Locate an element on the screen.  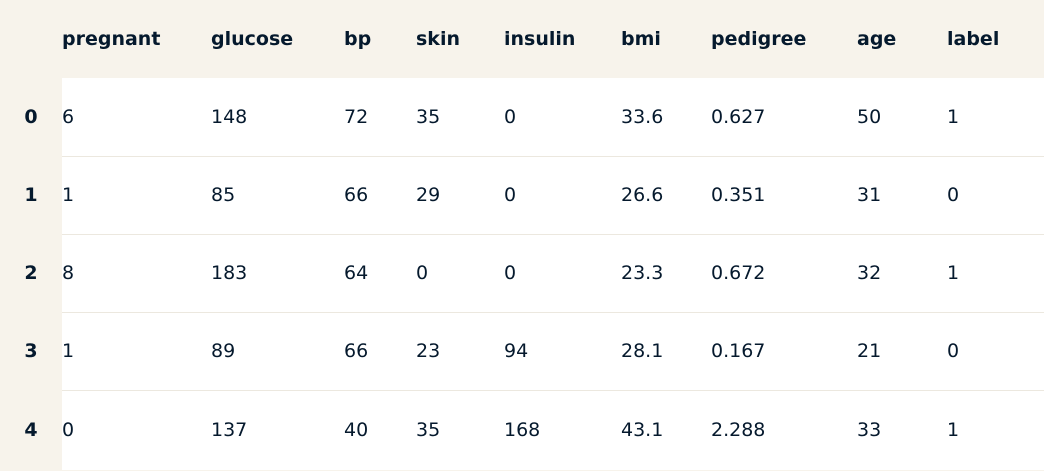
table-cell: 28.1 is located at coordinates (666, 350).